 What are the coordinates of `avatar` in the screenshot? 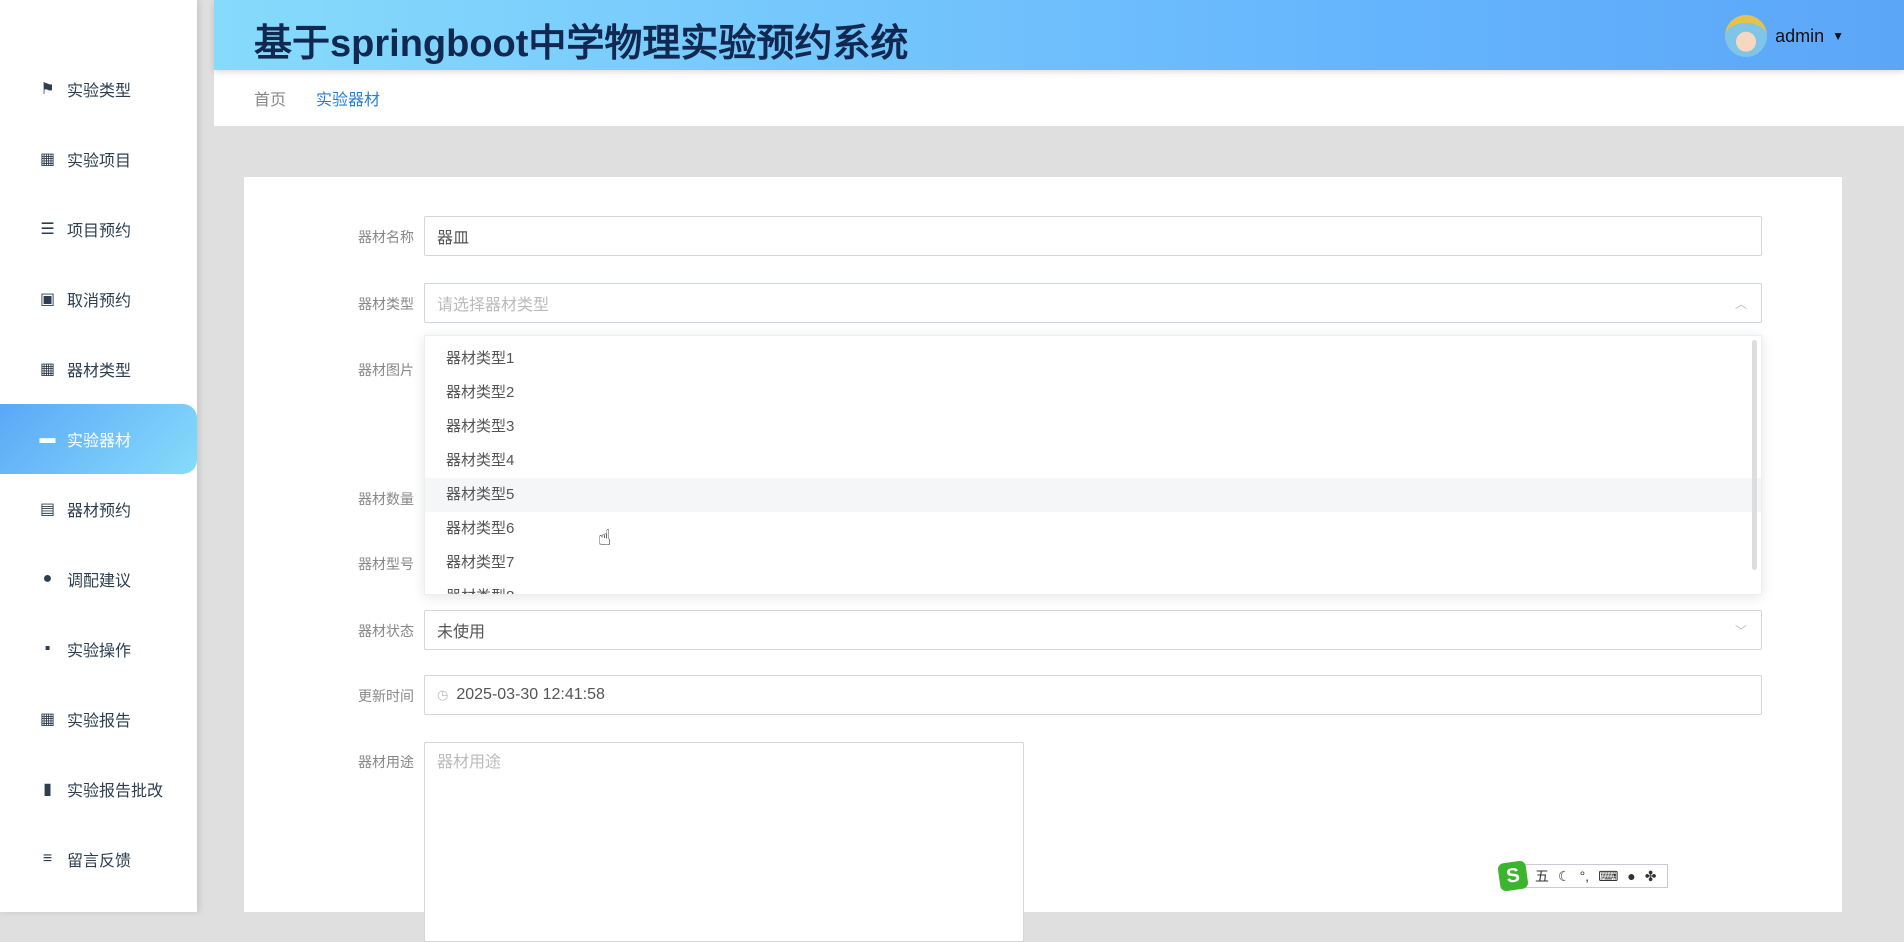 It's located at (1746, 36).